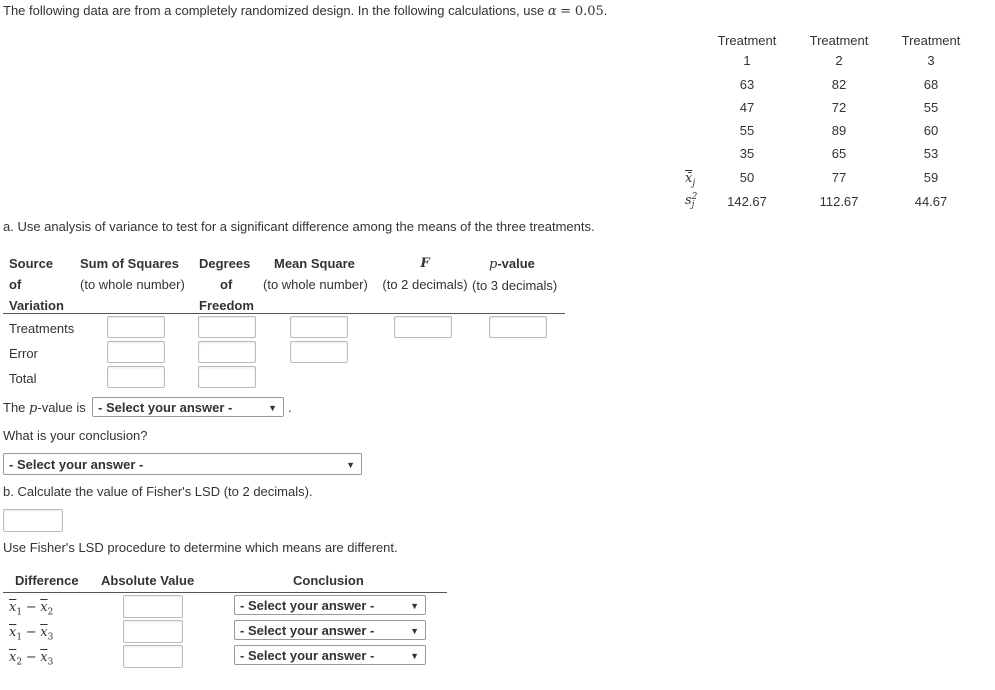 The width and height of the screenshot is (995, 690). What do you see at coordinates (425, 284) in the screenshot?
I see `header-text: (to 2 decimals)` at bounding box center [425, 284].